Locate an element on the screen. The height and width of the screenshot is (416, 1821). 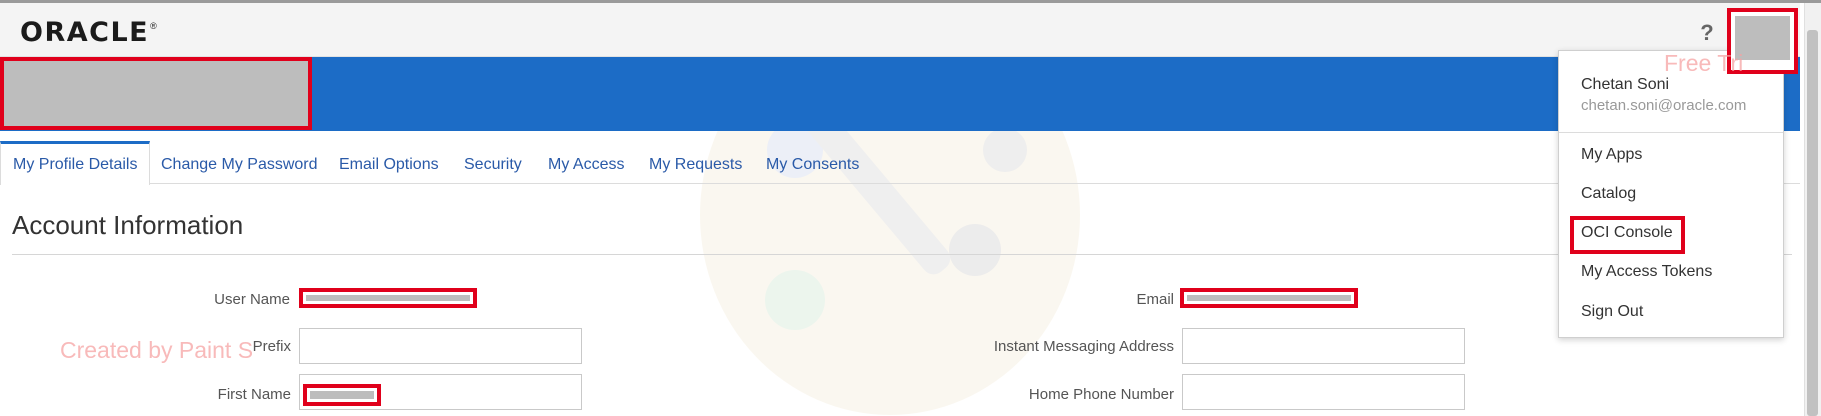
menu-item-my-access-tokens: My Access Tokens is located at coordinates (1646, 272).